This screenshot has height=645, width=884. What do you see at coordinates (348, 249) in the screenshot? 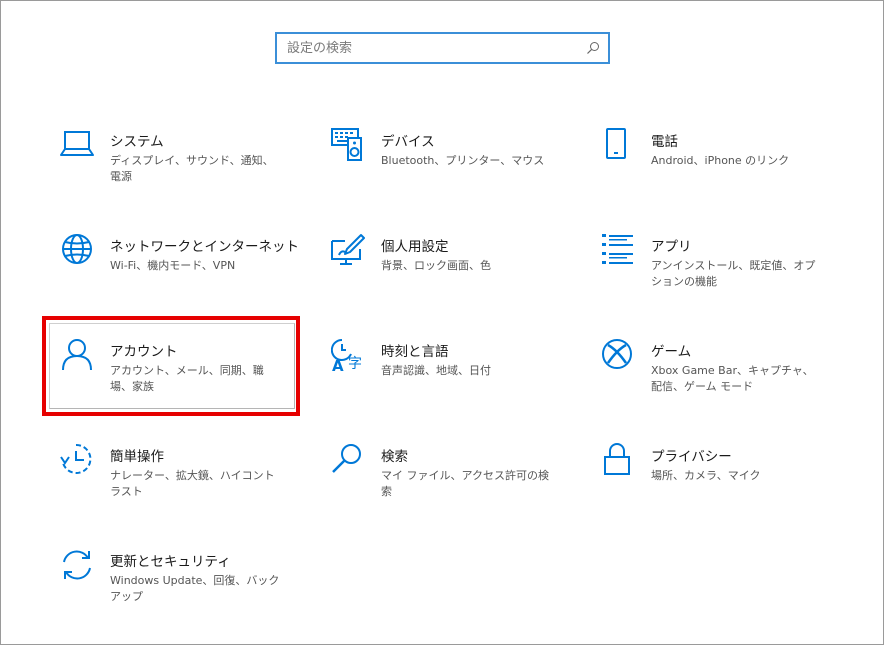
I see `paint-display-icon` at bounding box center [348, 249].